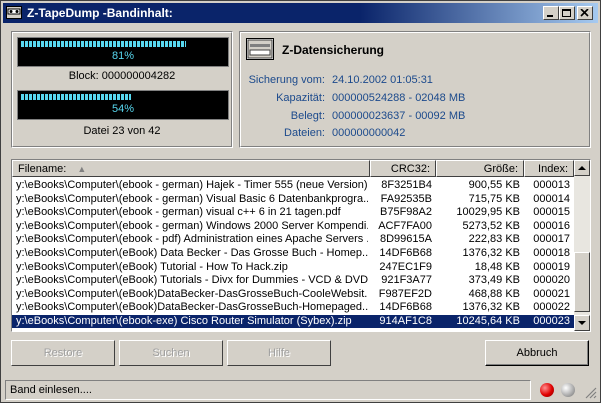 The height and width of the screenshot is (403, 601). Describe the element at coordinates (405, 293) in the screenshot. I see `row-crc: F987EF2D` at that location.